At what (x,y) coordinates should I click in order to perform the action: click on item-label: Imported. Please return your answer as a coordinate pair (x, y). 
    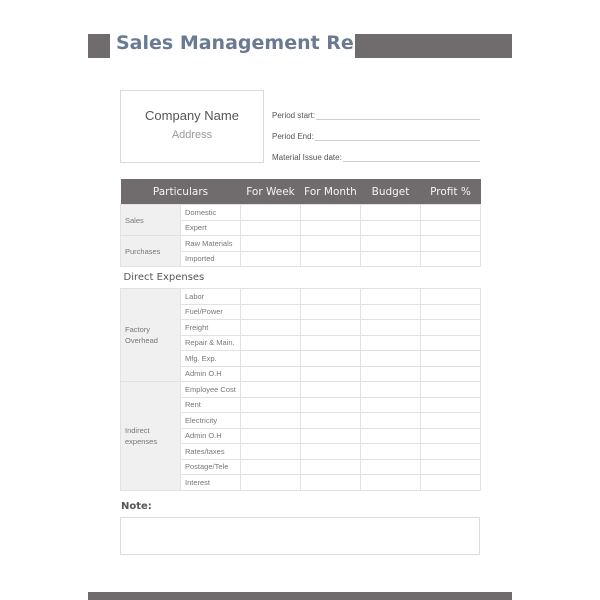
    Looking at the image, I should click on (210, 258).